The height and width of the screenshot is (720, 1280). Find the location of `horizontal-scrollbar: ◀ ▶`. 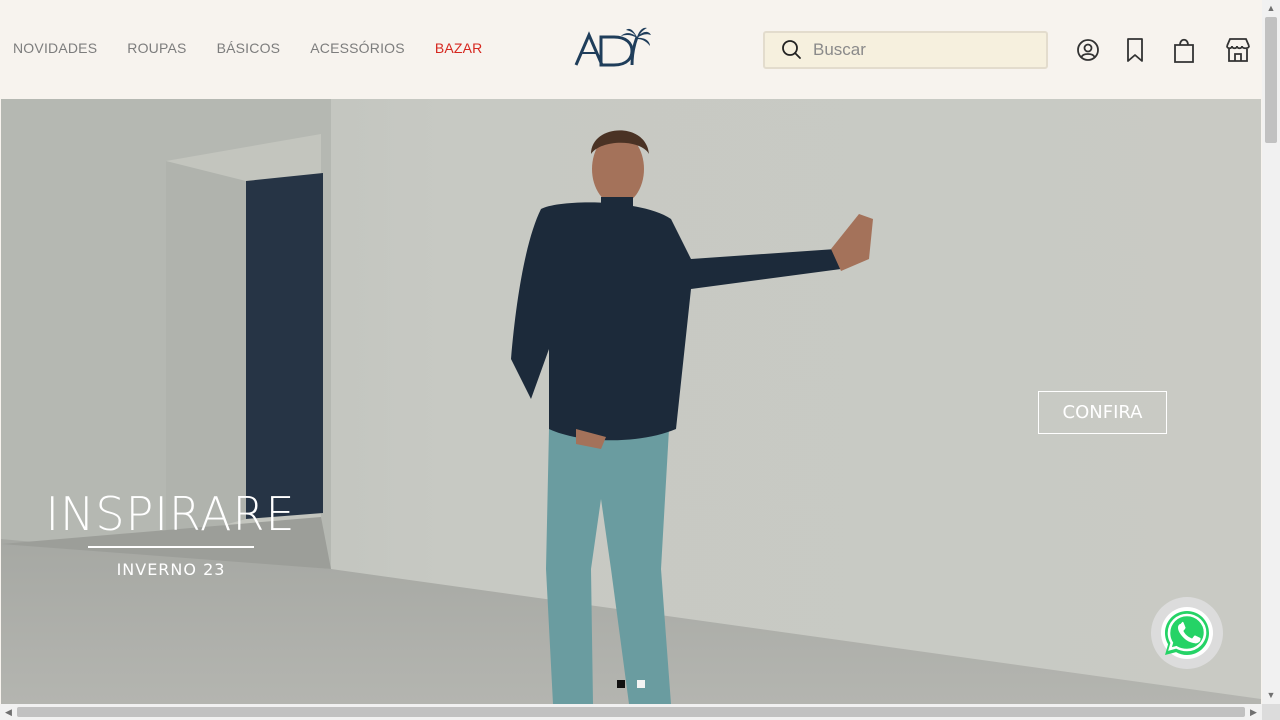

horizontal-scrollbar: ◀ ▶ is located at coordinates (631, 712).